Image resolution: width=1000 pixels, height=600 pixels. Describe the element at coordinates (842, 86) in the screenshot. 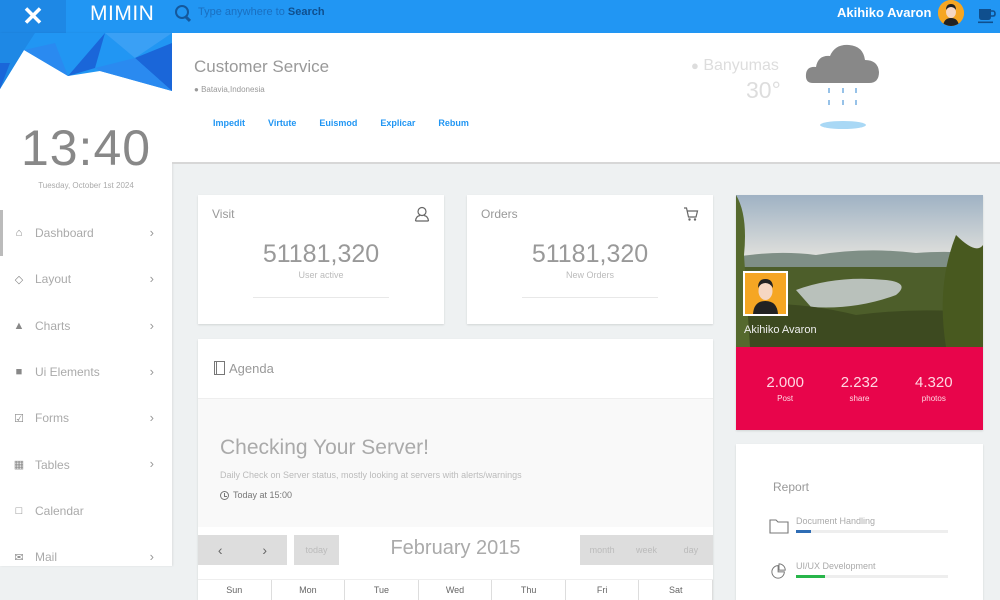

I see `rain-cloud-icon` at that location.